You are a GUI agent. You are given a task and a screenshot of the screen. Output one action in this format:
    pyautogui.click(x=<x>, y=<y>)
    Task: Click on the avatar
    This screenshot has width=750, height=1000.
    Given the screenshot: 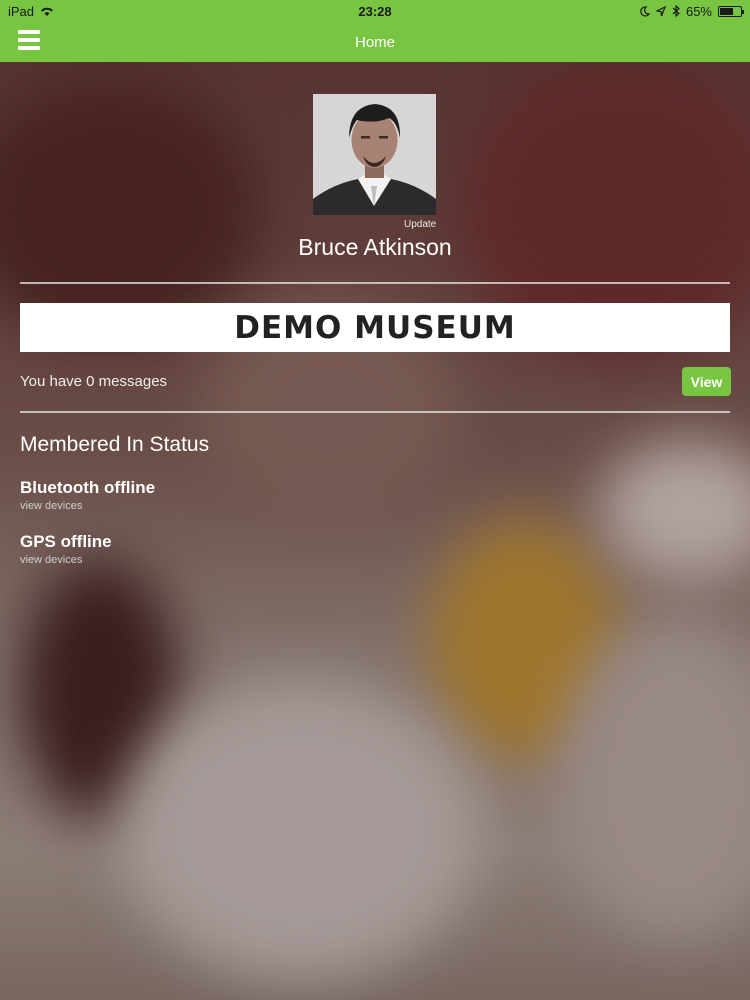 What is the action you would take?
    pyautogui.click(x=374, y=154)
    